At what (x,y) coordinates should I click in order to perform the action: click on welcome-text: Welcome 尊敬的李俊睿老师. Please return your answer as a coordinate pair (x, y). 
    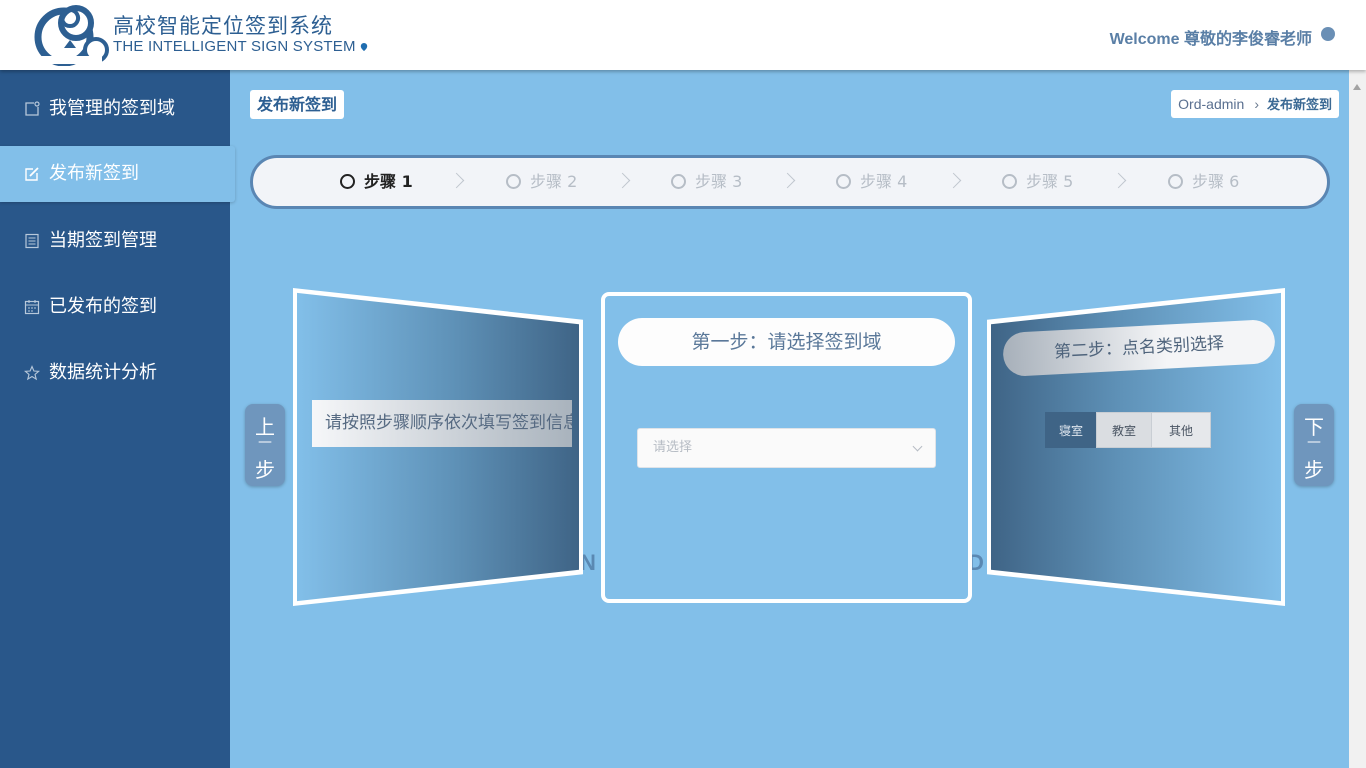
    Looking at the image, I should click on (1210, 39).